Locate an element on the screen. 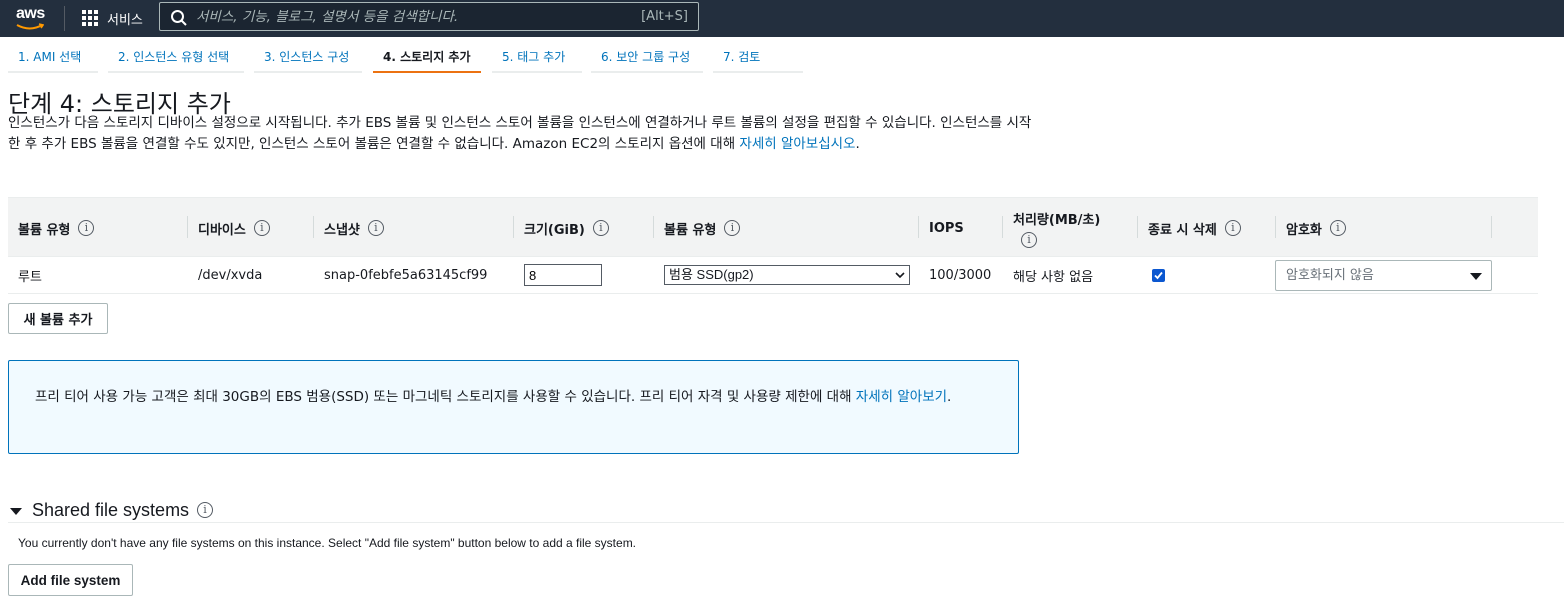 This screenshot has width=1564, height=602. header-snapshot-label: 스냅샷 is located at coordinates (342, 230).